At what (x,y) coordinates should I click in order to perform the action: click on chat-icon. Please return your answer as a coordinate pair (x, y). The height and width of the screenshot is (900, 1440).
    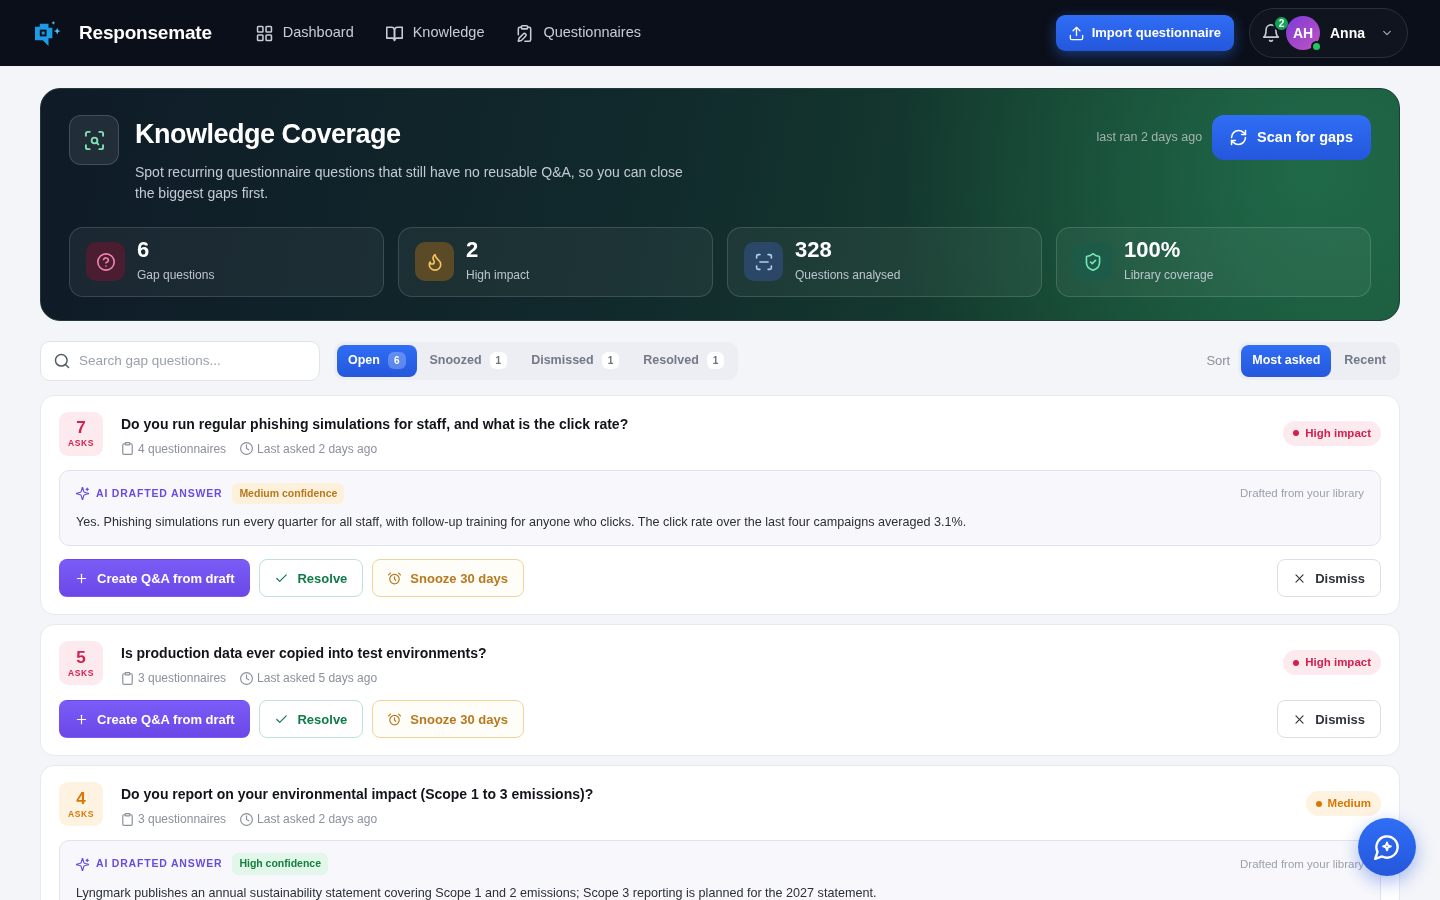
    Looking at the image, I should click on (1387, 847).